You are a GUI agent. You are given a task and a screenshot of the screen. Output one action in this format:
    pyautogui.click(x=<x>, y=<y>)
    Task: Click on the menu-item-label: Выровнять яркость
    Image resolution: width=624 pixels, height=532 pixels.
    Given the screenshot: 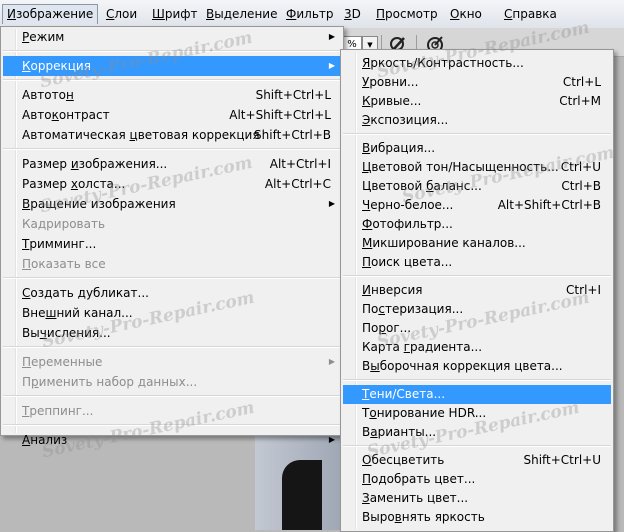 What is the action you would take?
    pyautogui.click(x=423, y=517)
    